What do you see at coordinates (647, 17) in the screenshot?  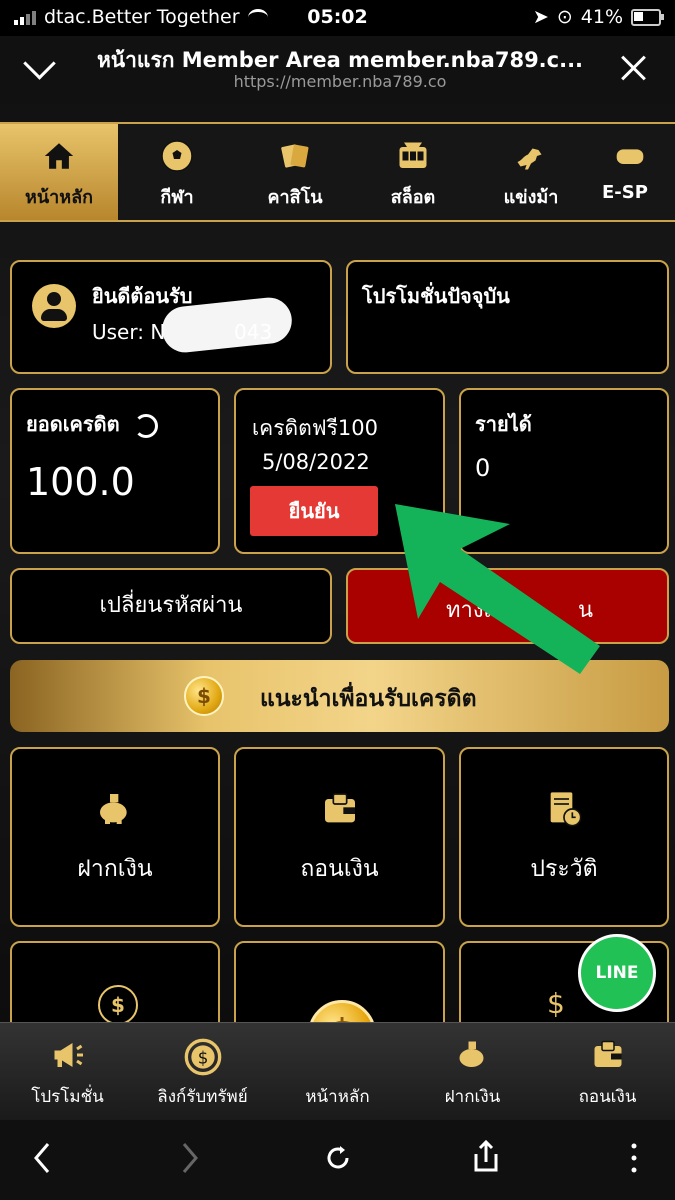 I see `battery-icon` at bounding box center [647, 17].